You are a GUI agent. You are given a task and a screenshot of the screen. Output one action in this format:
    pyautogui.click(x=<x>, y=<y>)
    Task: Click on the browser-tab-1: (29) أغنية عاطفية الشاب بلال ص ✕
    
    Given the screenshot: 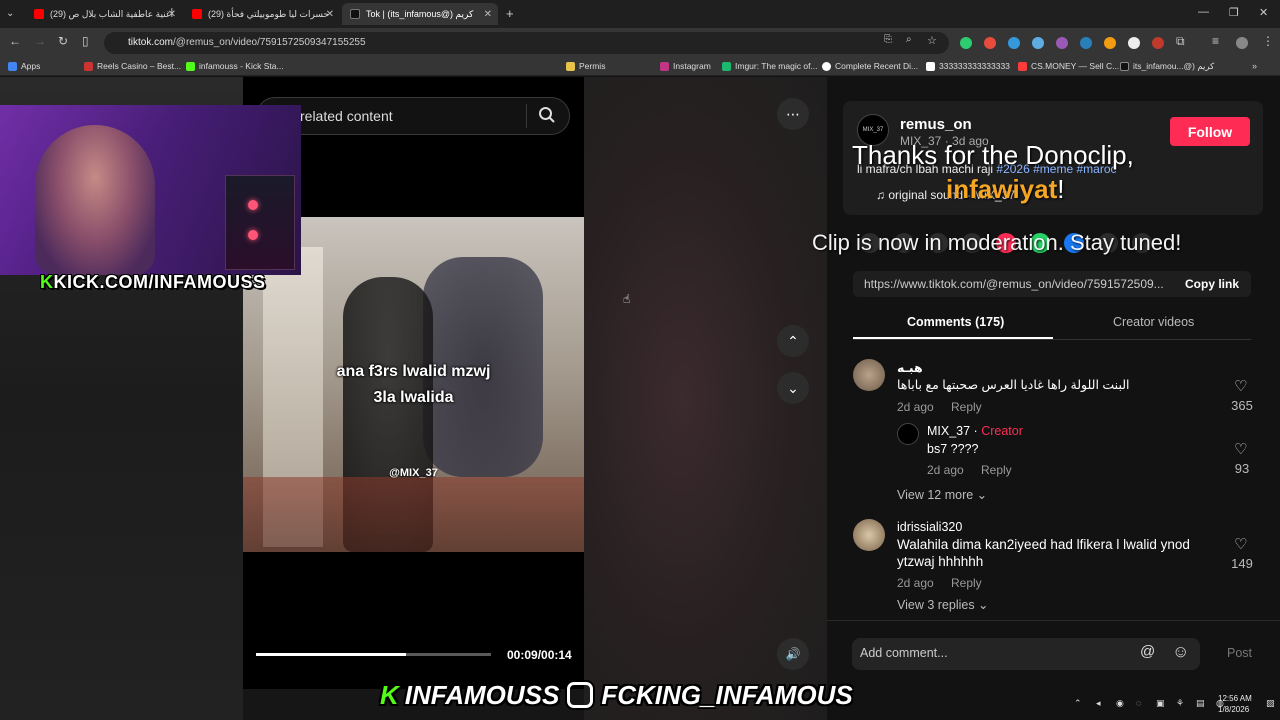 What is the action you would take?
    pyautogui.click(x=104, y=14)
    